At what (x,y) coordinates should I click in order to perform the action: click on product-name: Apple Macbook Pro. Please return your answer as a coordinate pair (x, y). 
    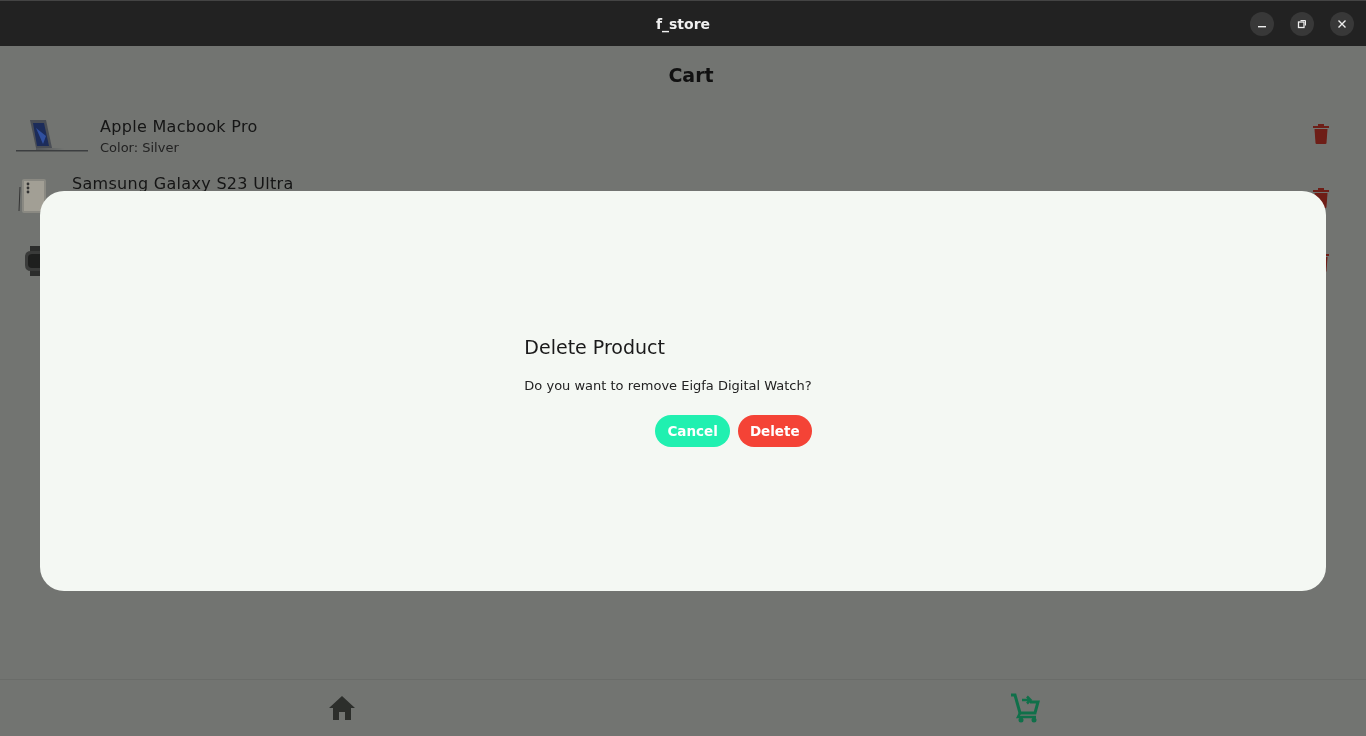
    Looking at the image, I should click on (179, 126).